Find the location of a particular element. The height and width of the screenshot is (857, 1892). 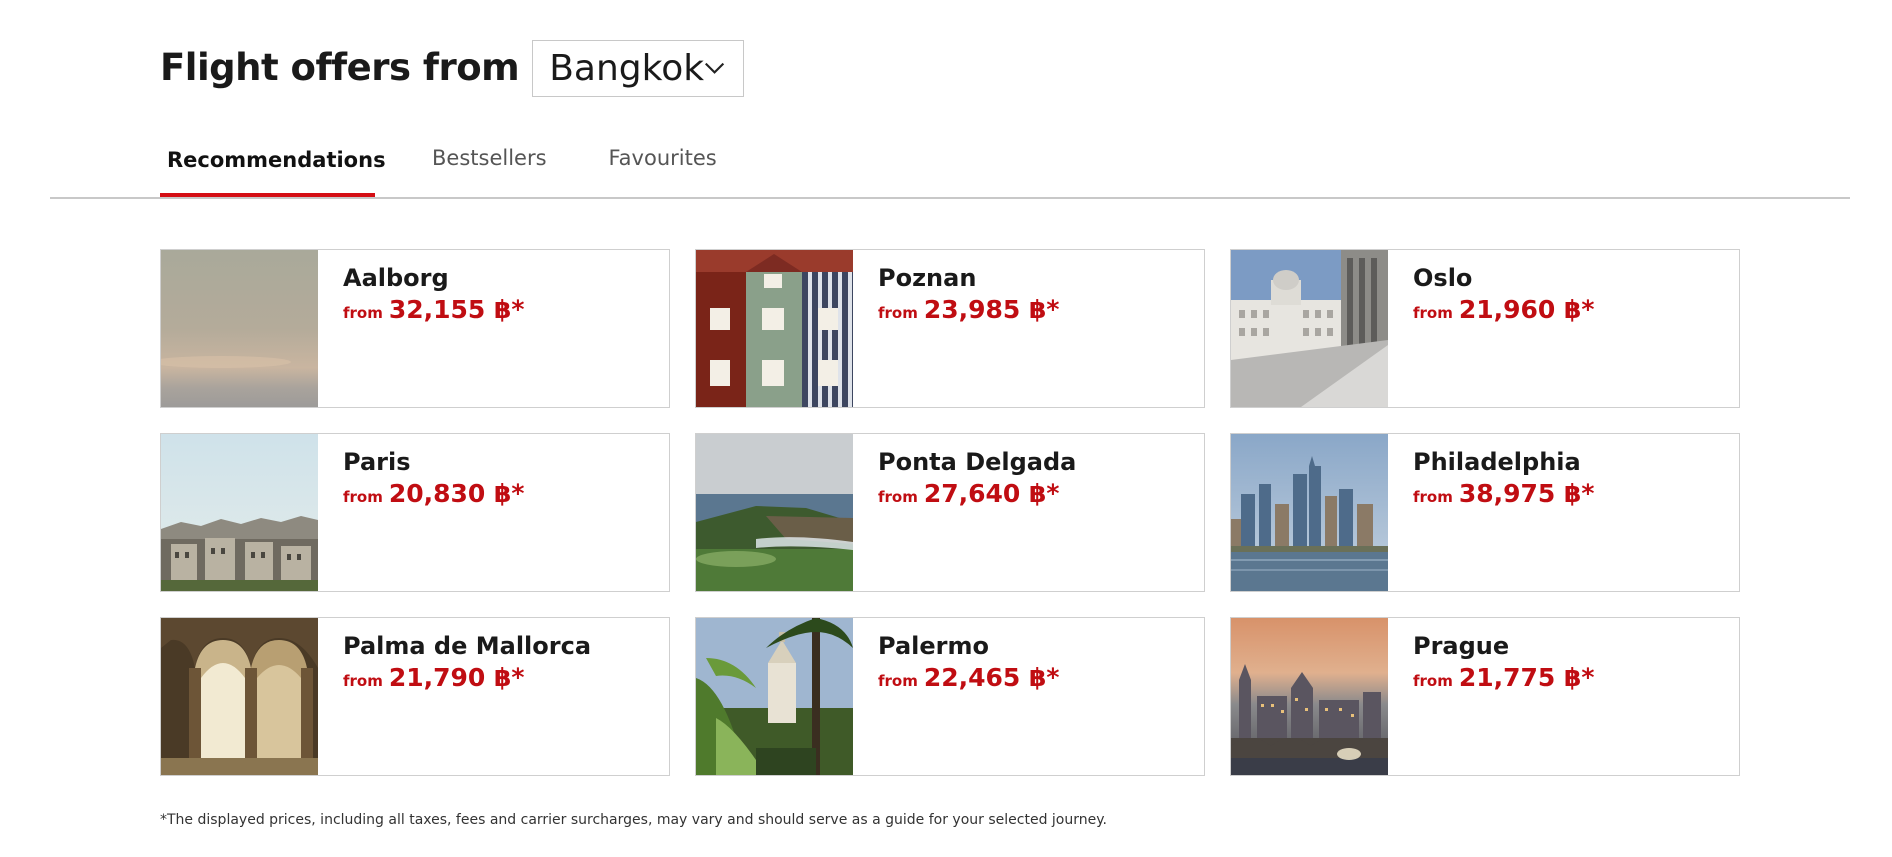

offer-price: from 27,640 ฿* is located at coordinates (977, 495).